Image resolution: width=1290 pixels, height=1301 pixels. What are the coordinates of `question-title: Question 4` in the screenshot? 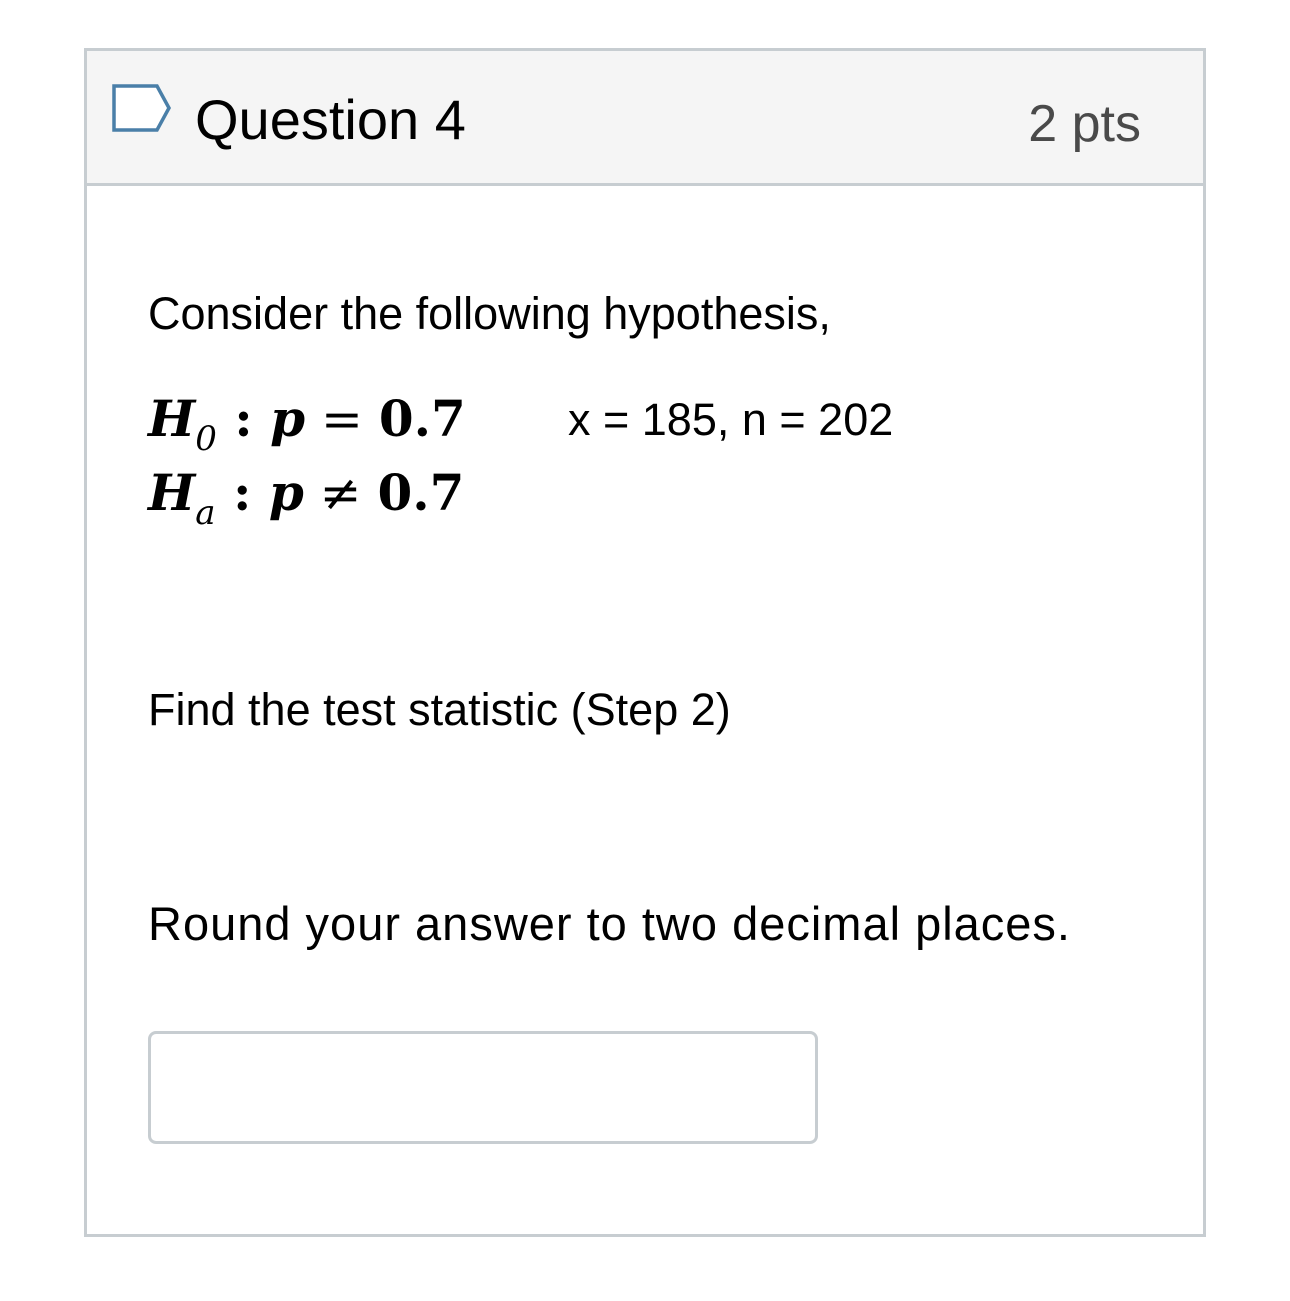 It's located at (330, 119).